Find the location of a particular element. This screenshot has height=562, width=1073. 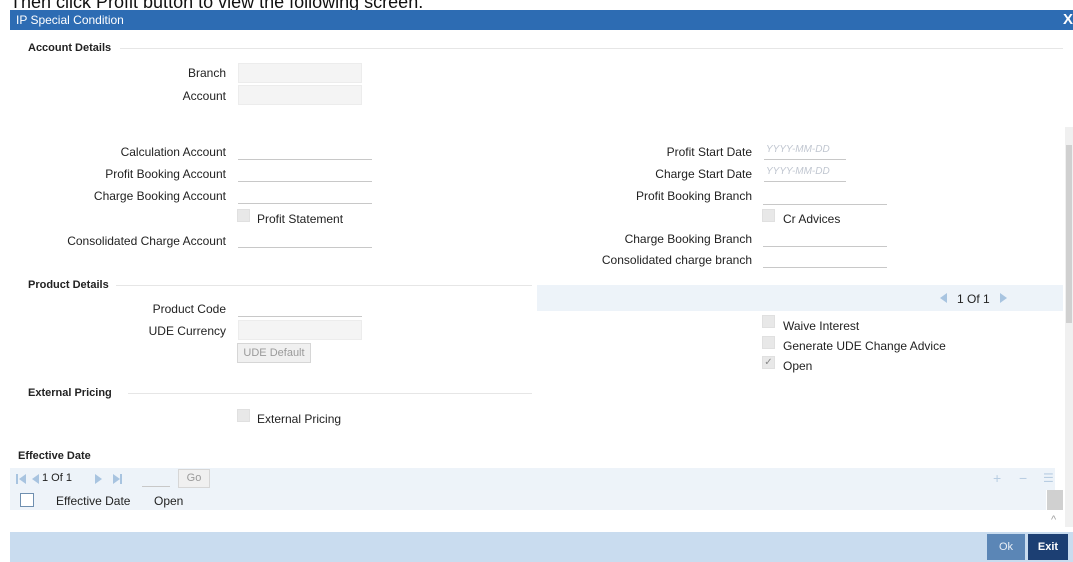

account-label: Account is located at coordinates (204, 96).